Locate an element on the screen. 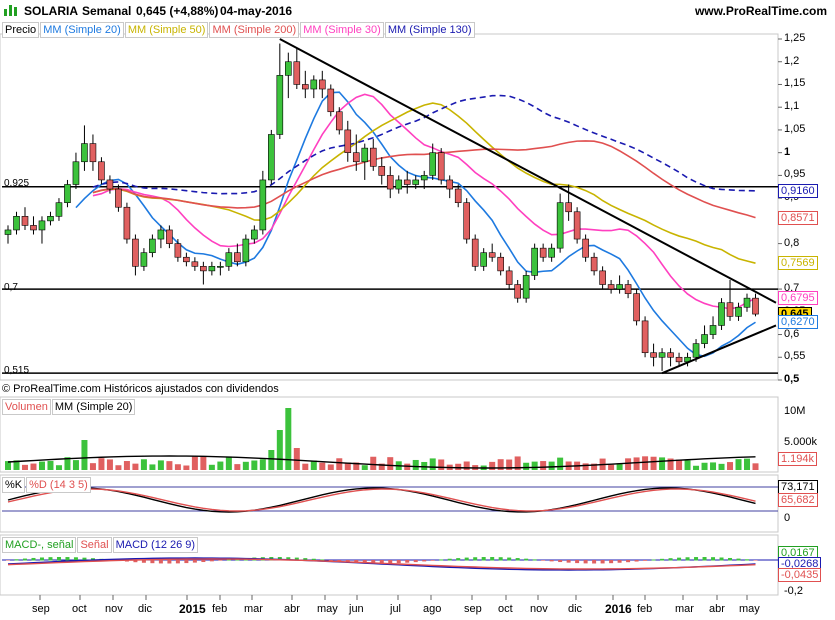  price-change: 0,645 (+4,88%) is located at coordinates (177, 11).